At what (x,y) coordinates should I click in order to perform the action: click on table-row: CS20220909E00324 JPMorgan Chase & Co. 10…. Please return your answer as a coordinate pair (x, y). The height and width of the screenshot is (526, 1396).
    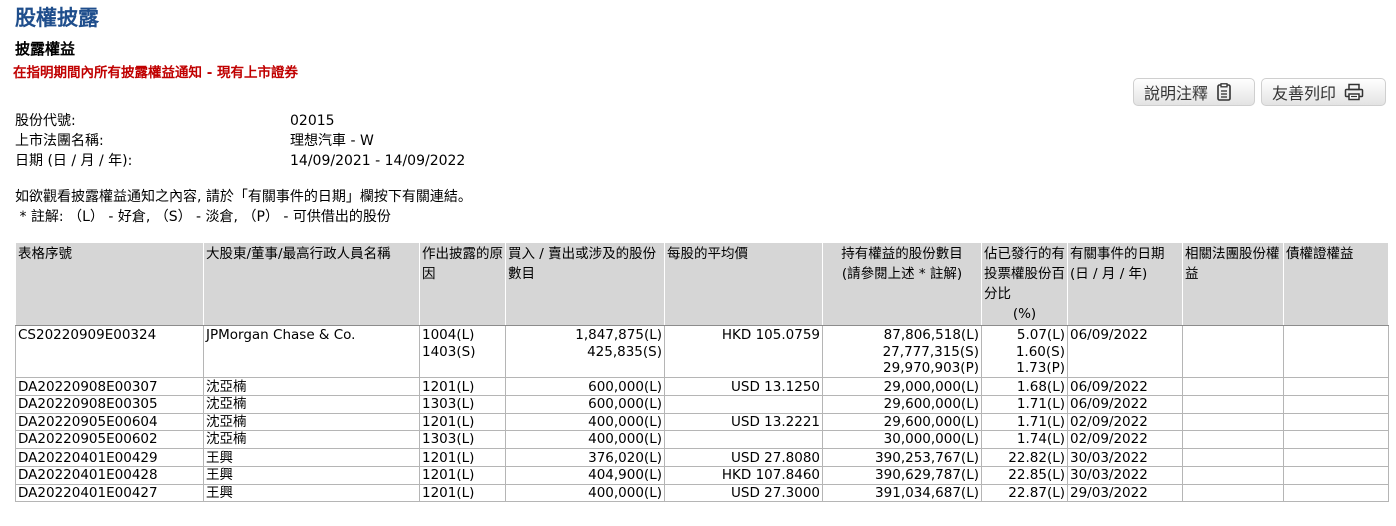
    Looking at the image, I should click on (702, 351).